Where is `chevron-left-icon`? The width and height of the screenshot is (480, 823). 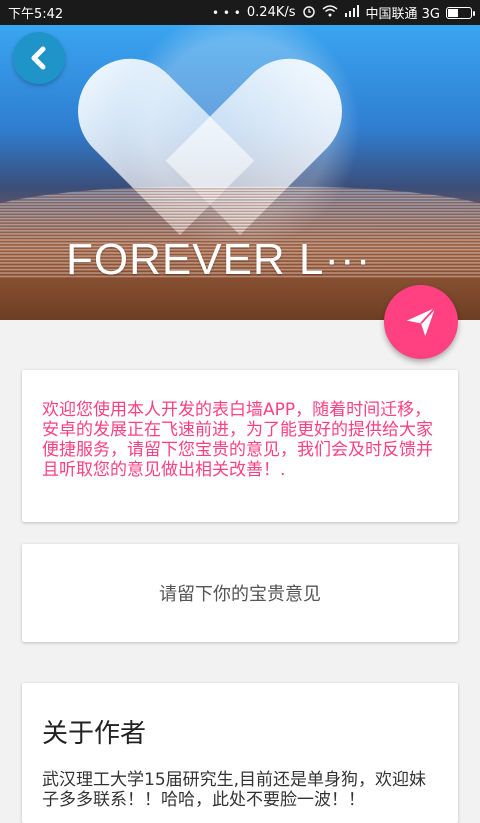 chevron-left-icon is located at coordinates (38, 58).